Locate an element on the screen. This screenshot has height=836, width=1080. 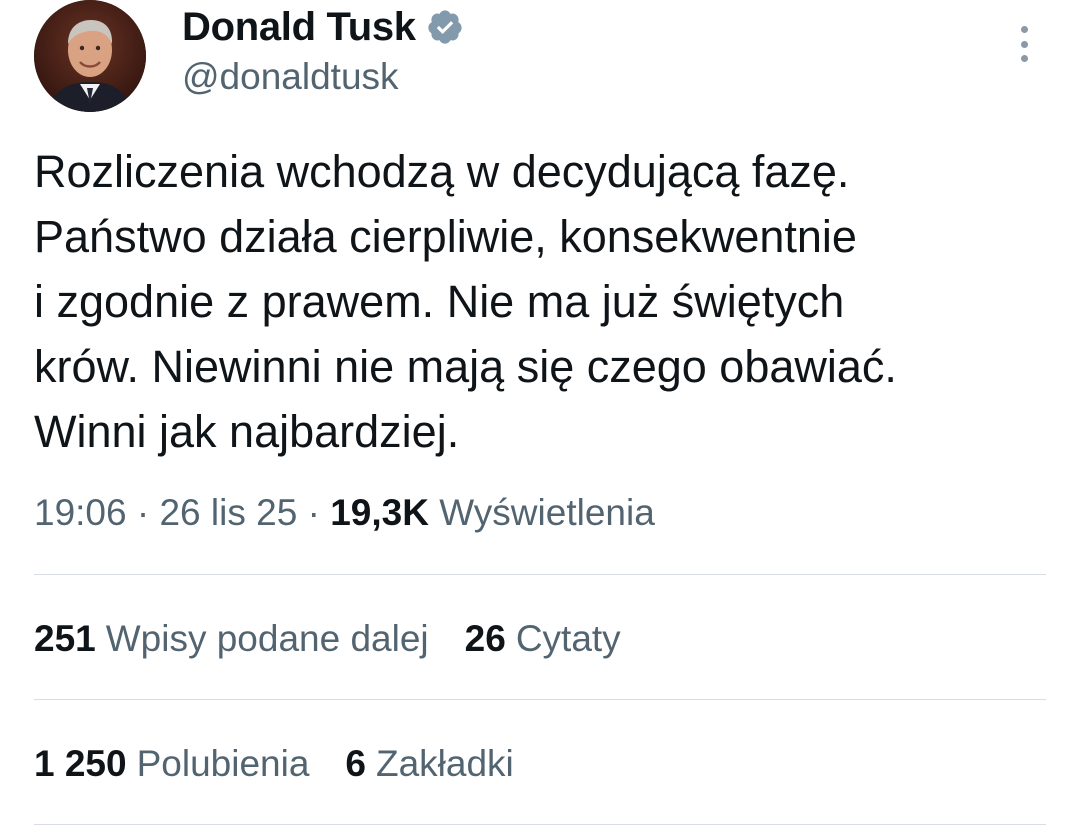
quotes-stat: 26 Cytaty is located at coordinates (543, 639).